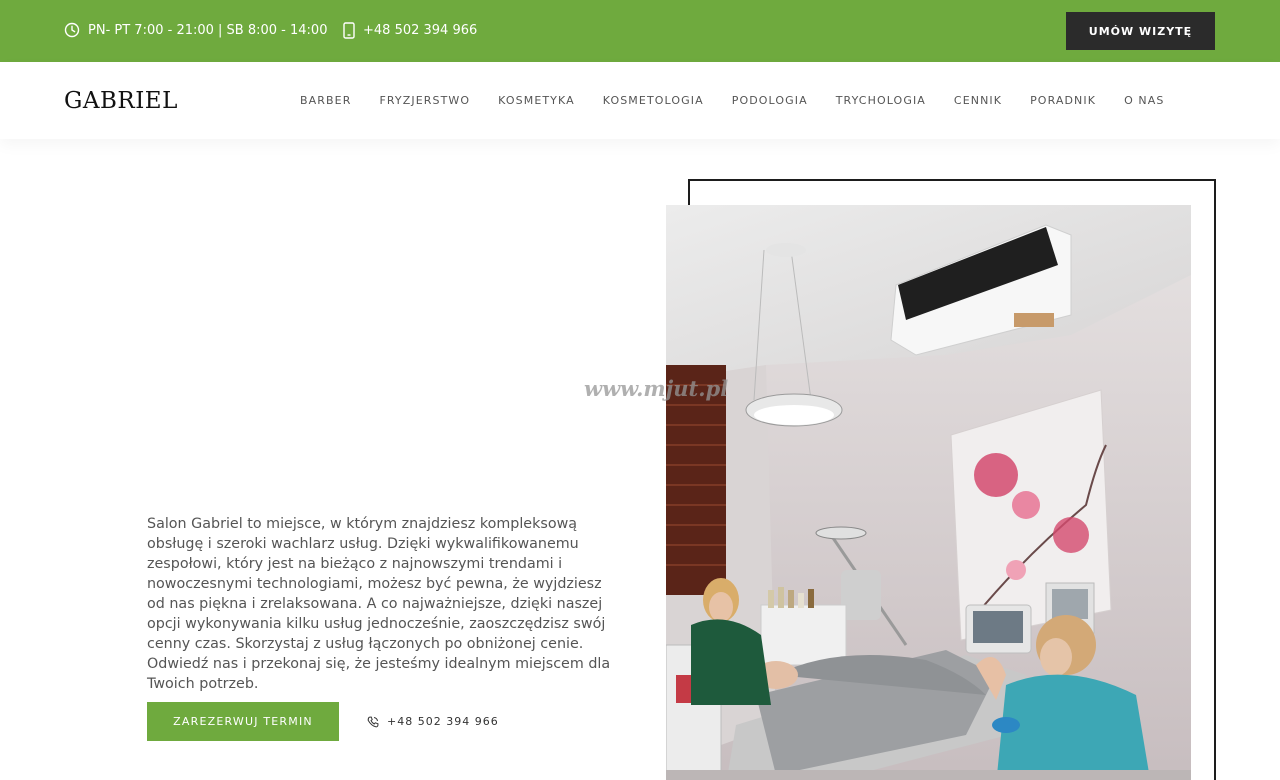 The width and height of the screenshot is (1280, 780). What do you see at coordinates (770, 100) in the screenshot?
I see `nav-item-podologia: PODOLOGIA` at bounding box center [770, 100].